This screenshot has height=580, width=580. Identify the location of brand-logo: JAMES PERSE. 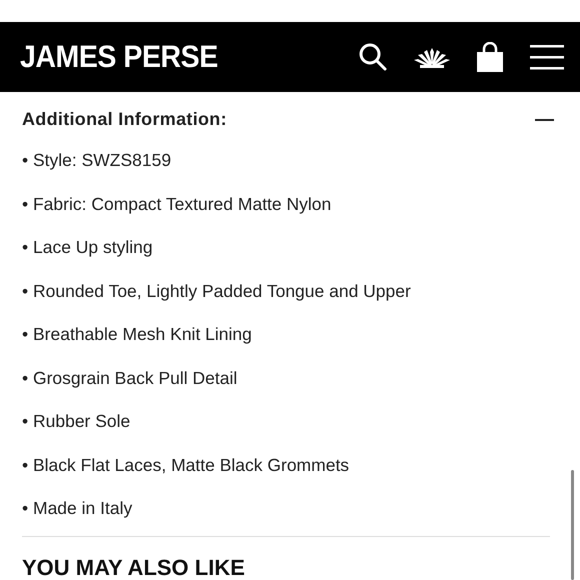
(119, 57).